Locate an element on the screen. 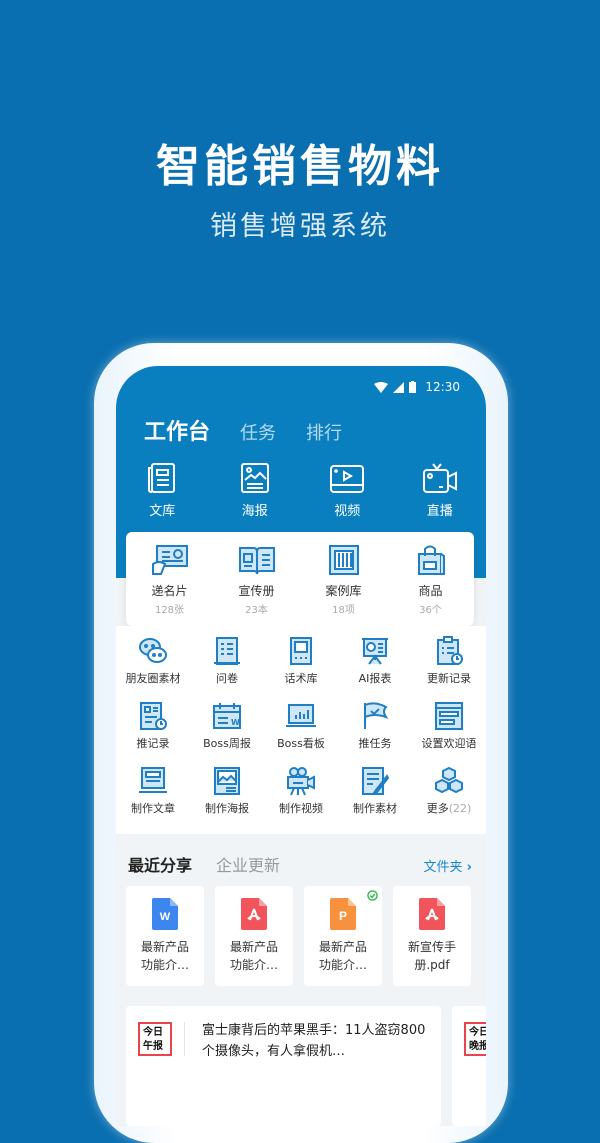  tool-label: Boss周报 is located at coordinates (227, 743).